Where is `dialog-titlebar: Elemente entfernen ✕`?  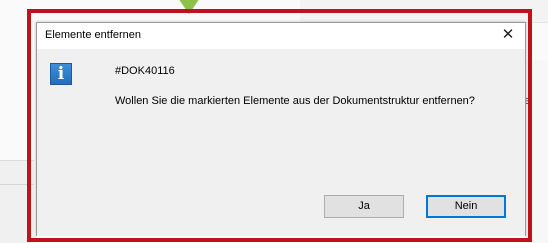 dialog-titlebar: Elemente entfernen ✕ is located at coordinates (281, 36).